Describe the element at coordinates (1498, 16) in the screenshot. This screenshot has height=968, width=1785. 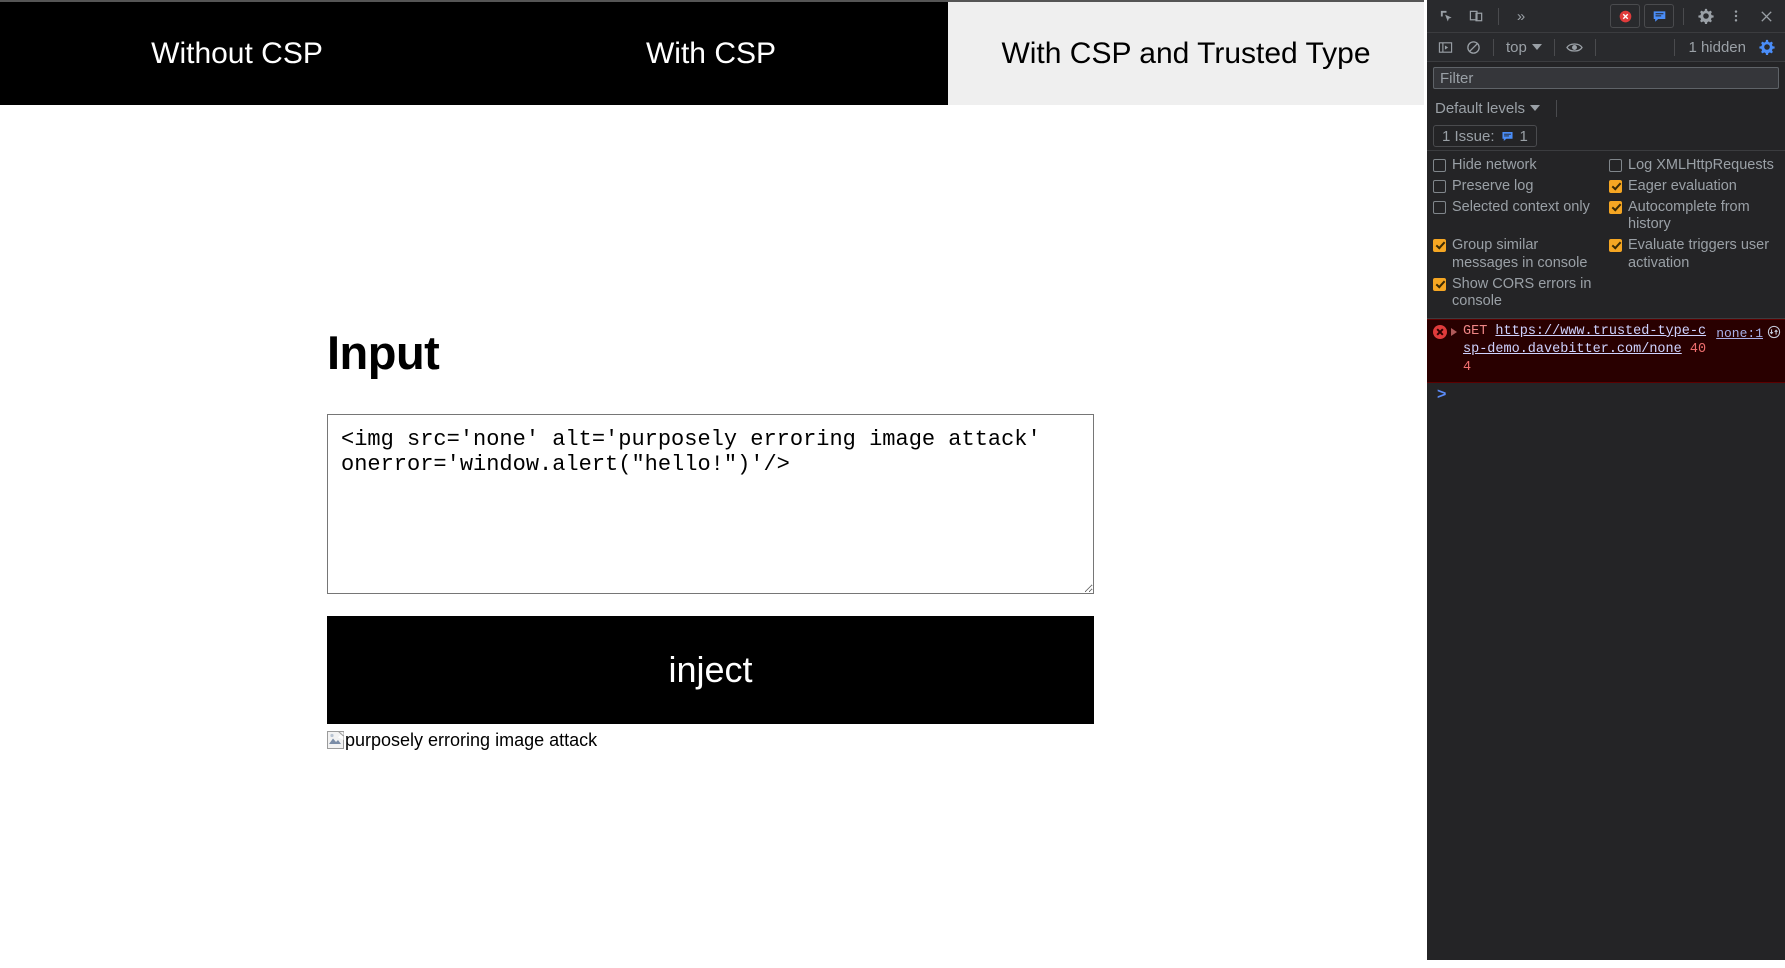
I see `toolbar-divider` at that location.